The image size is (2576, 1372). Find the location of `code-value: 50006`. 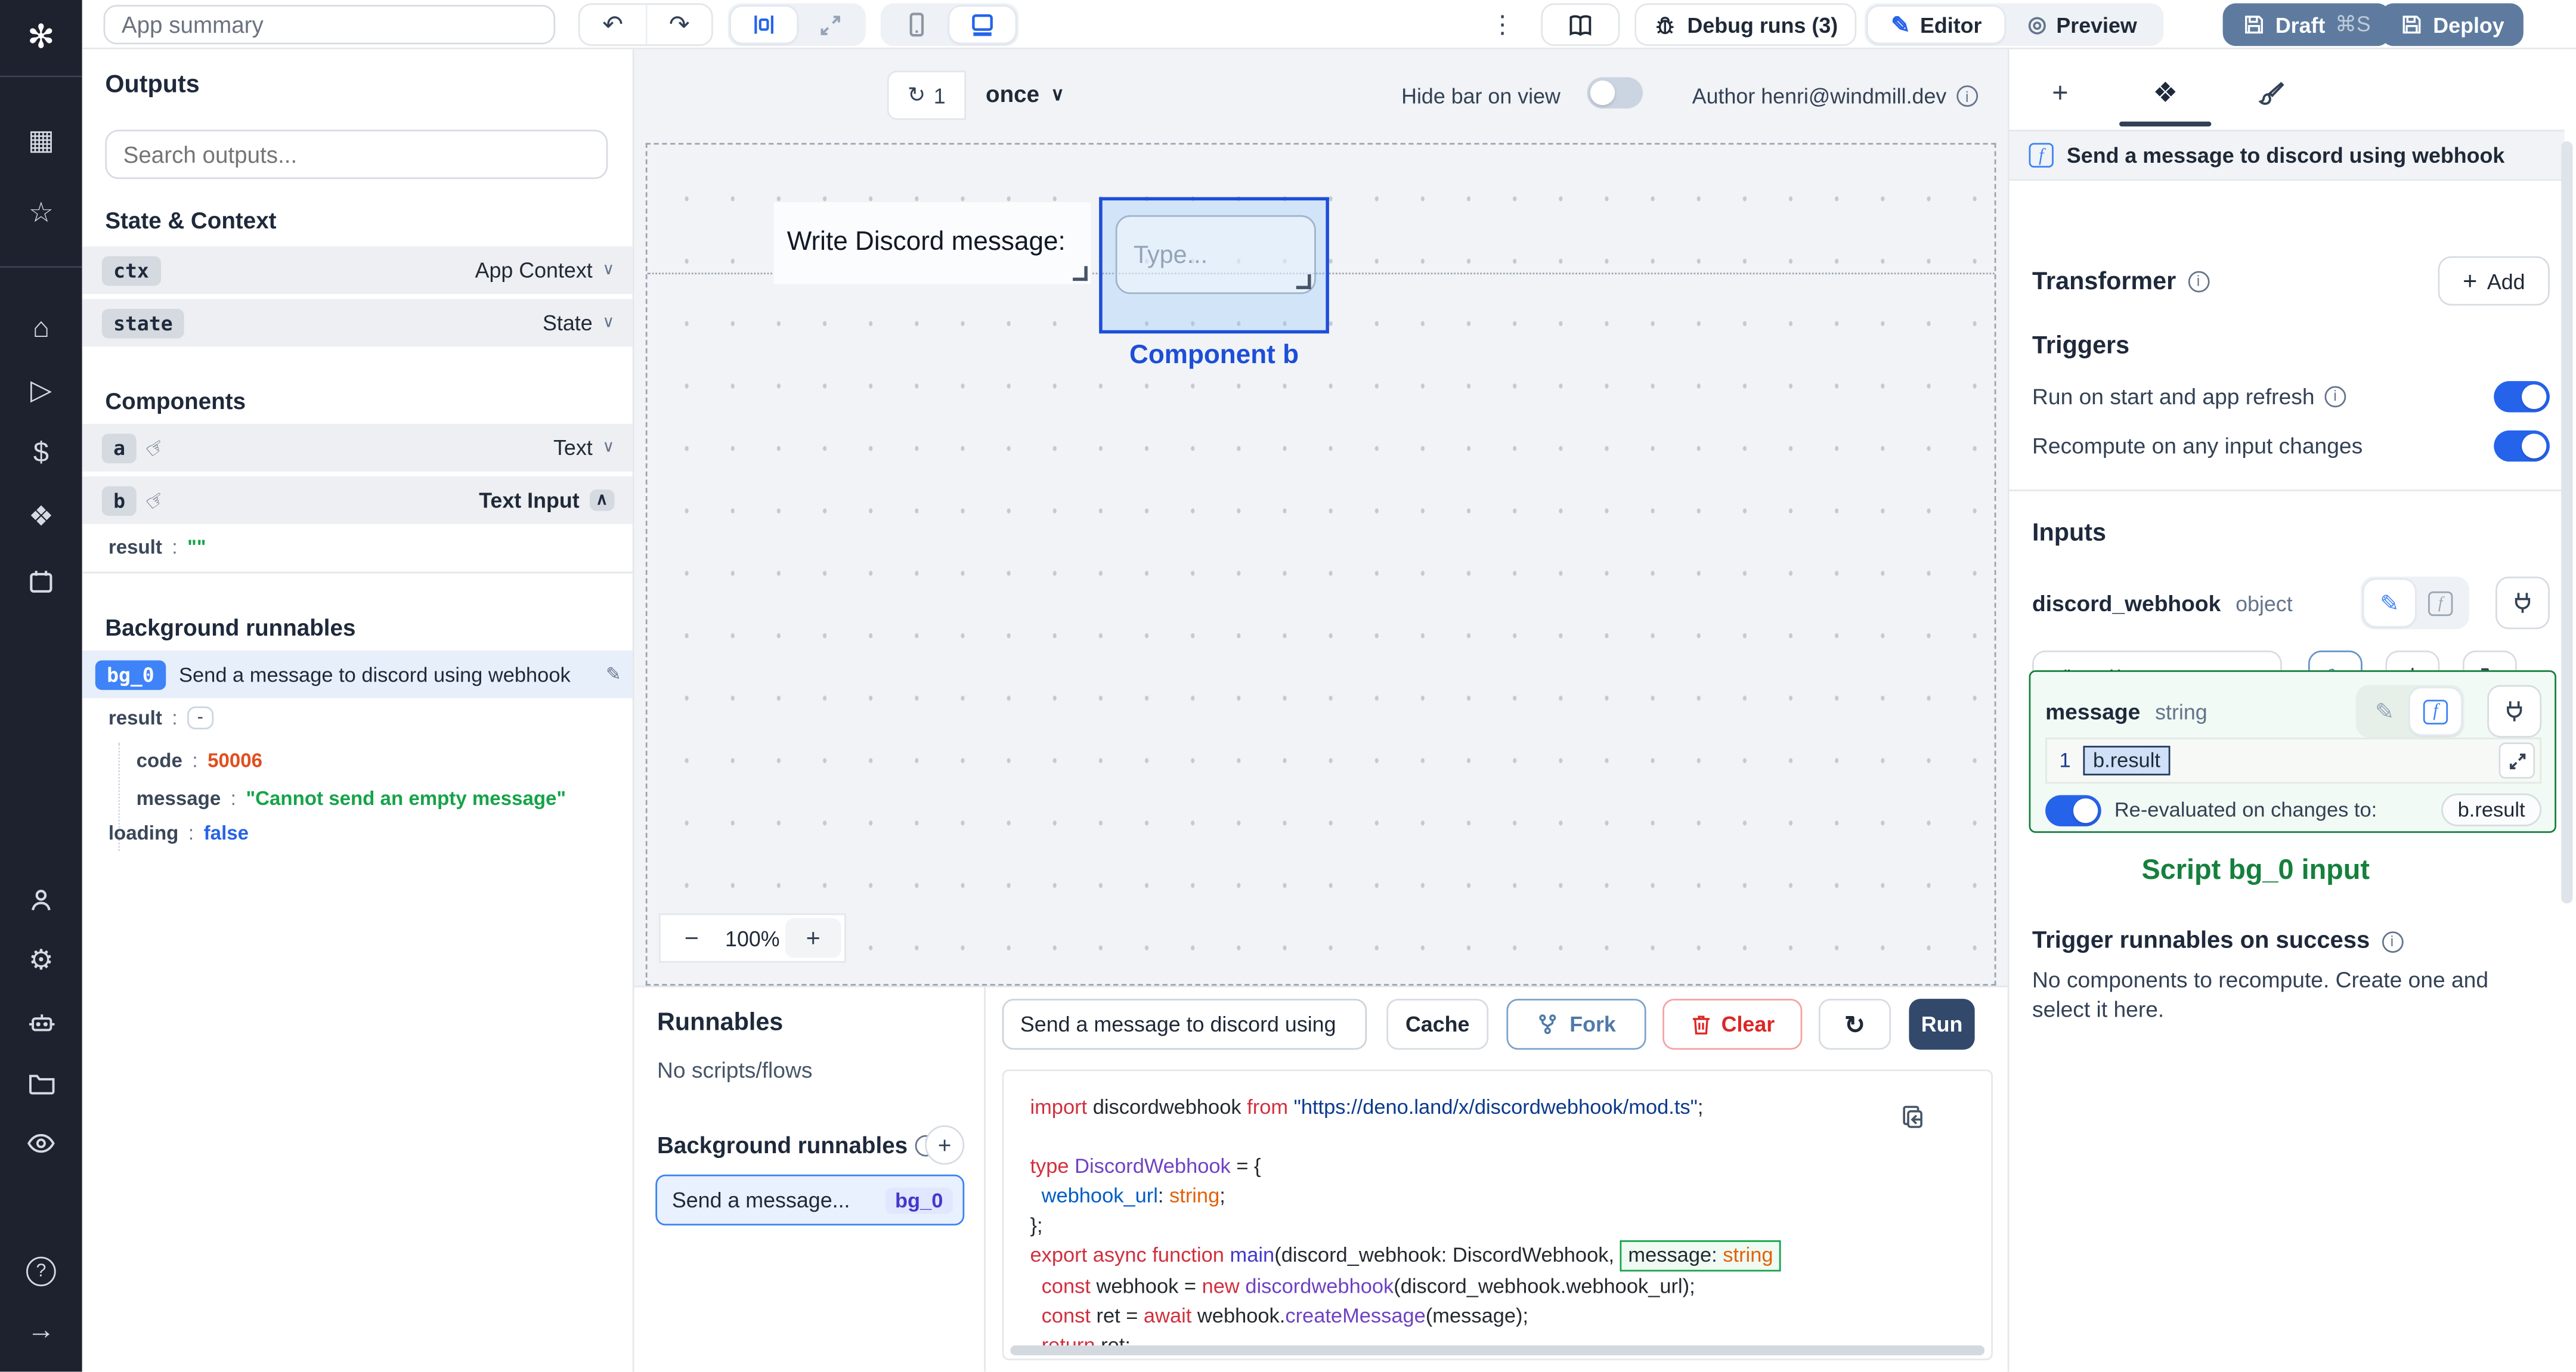

code-value: 50006 is located at coordinates (236, 760).